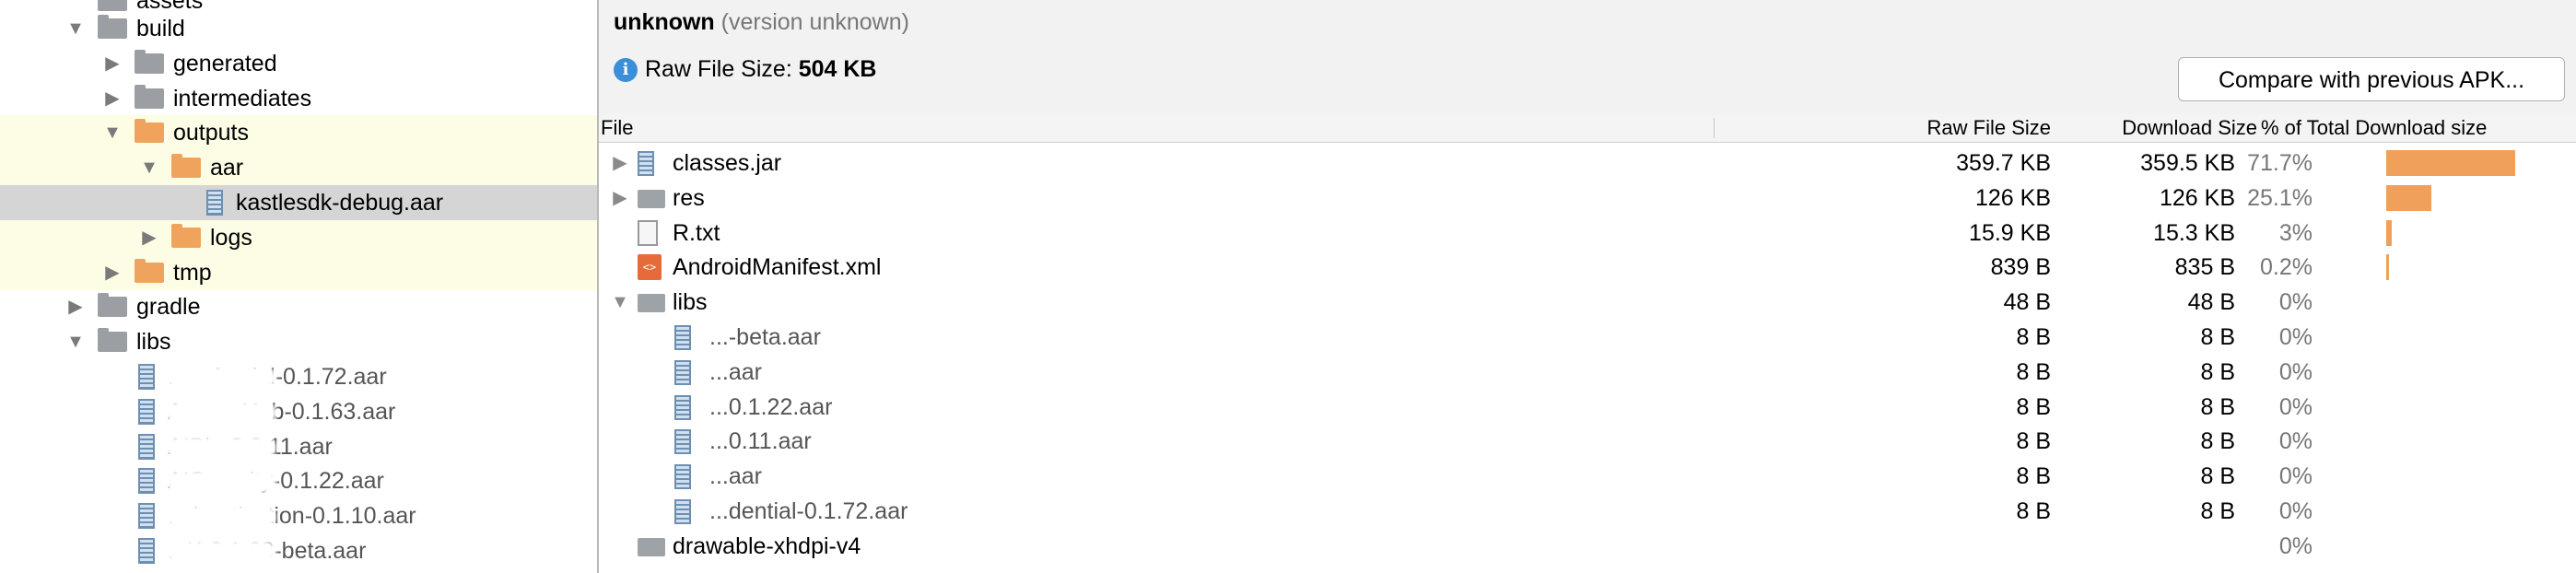 The width and height of the screenshot is (2576, 573). What do you see at coordinates (299, 550) in the screenshot?
I see `tree-item: ...K-0.1.63-beta.aar` at bounding box center [299, 550].